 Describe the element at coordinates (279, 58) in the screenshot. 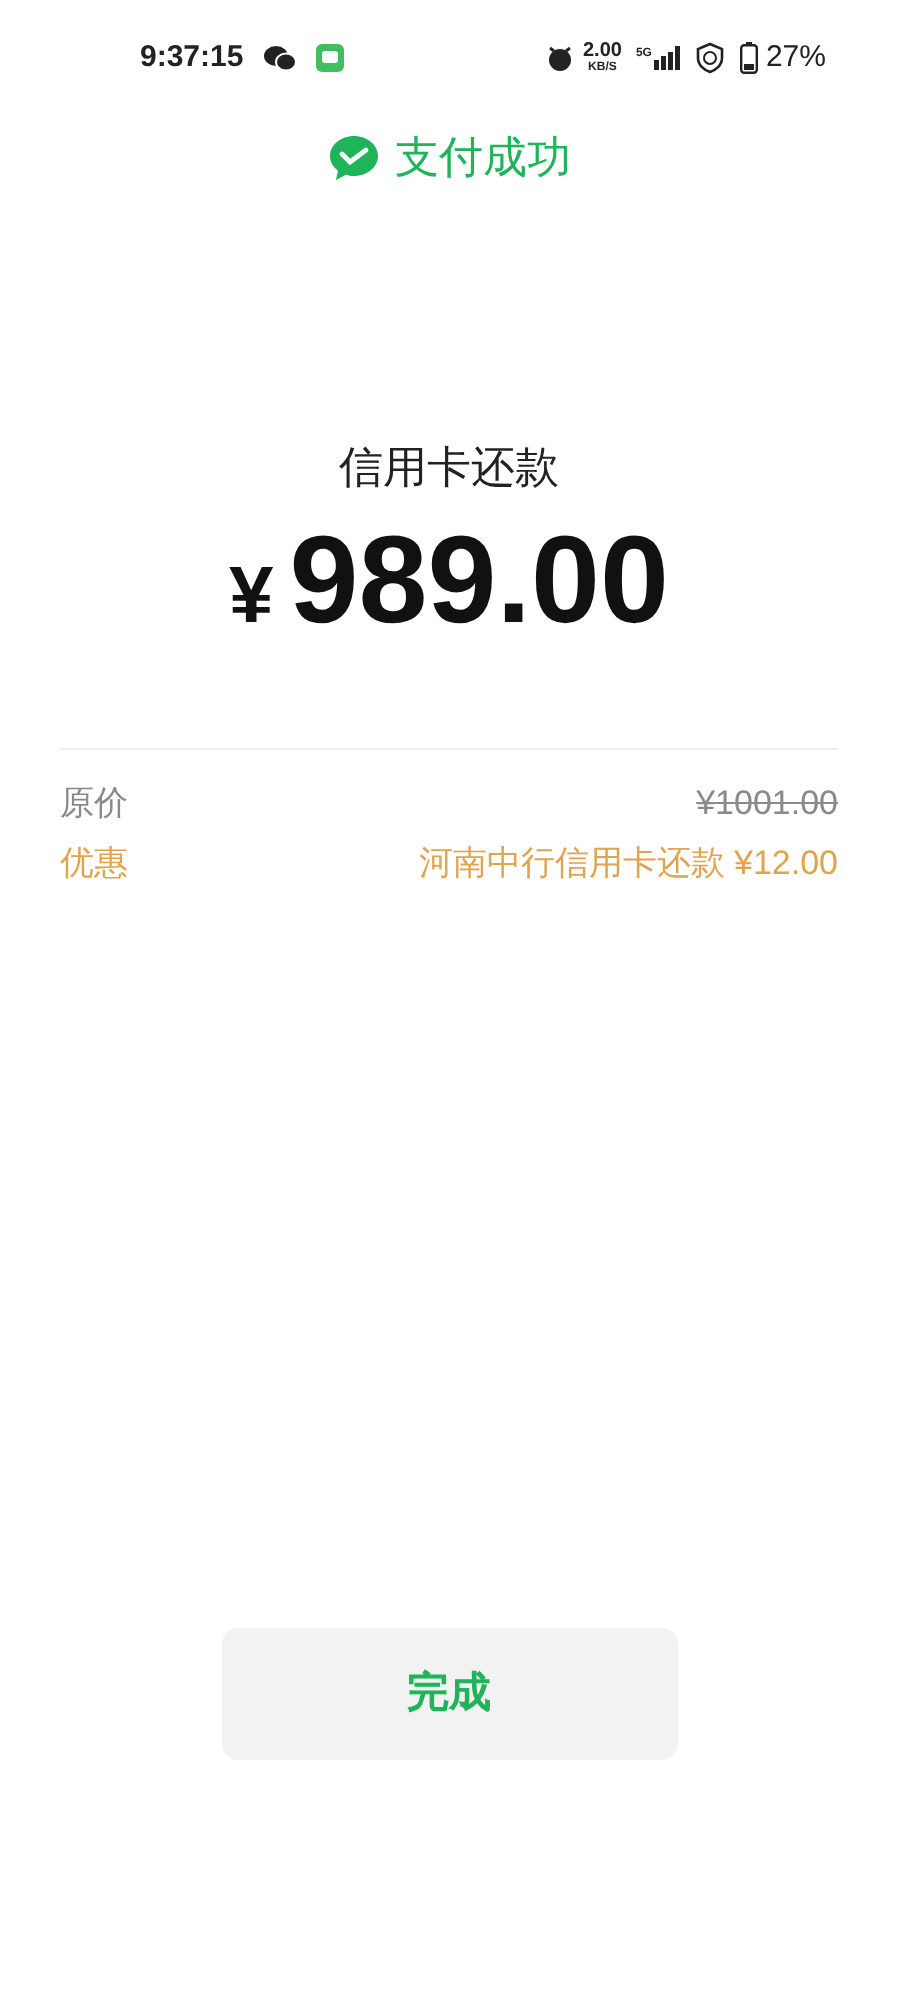

I see `chat-bubbles-icon` at that location.